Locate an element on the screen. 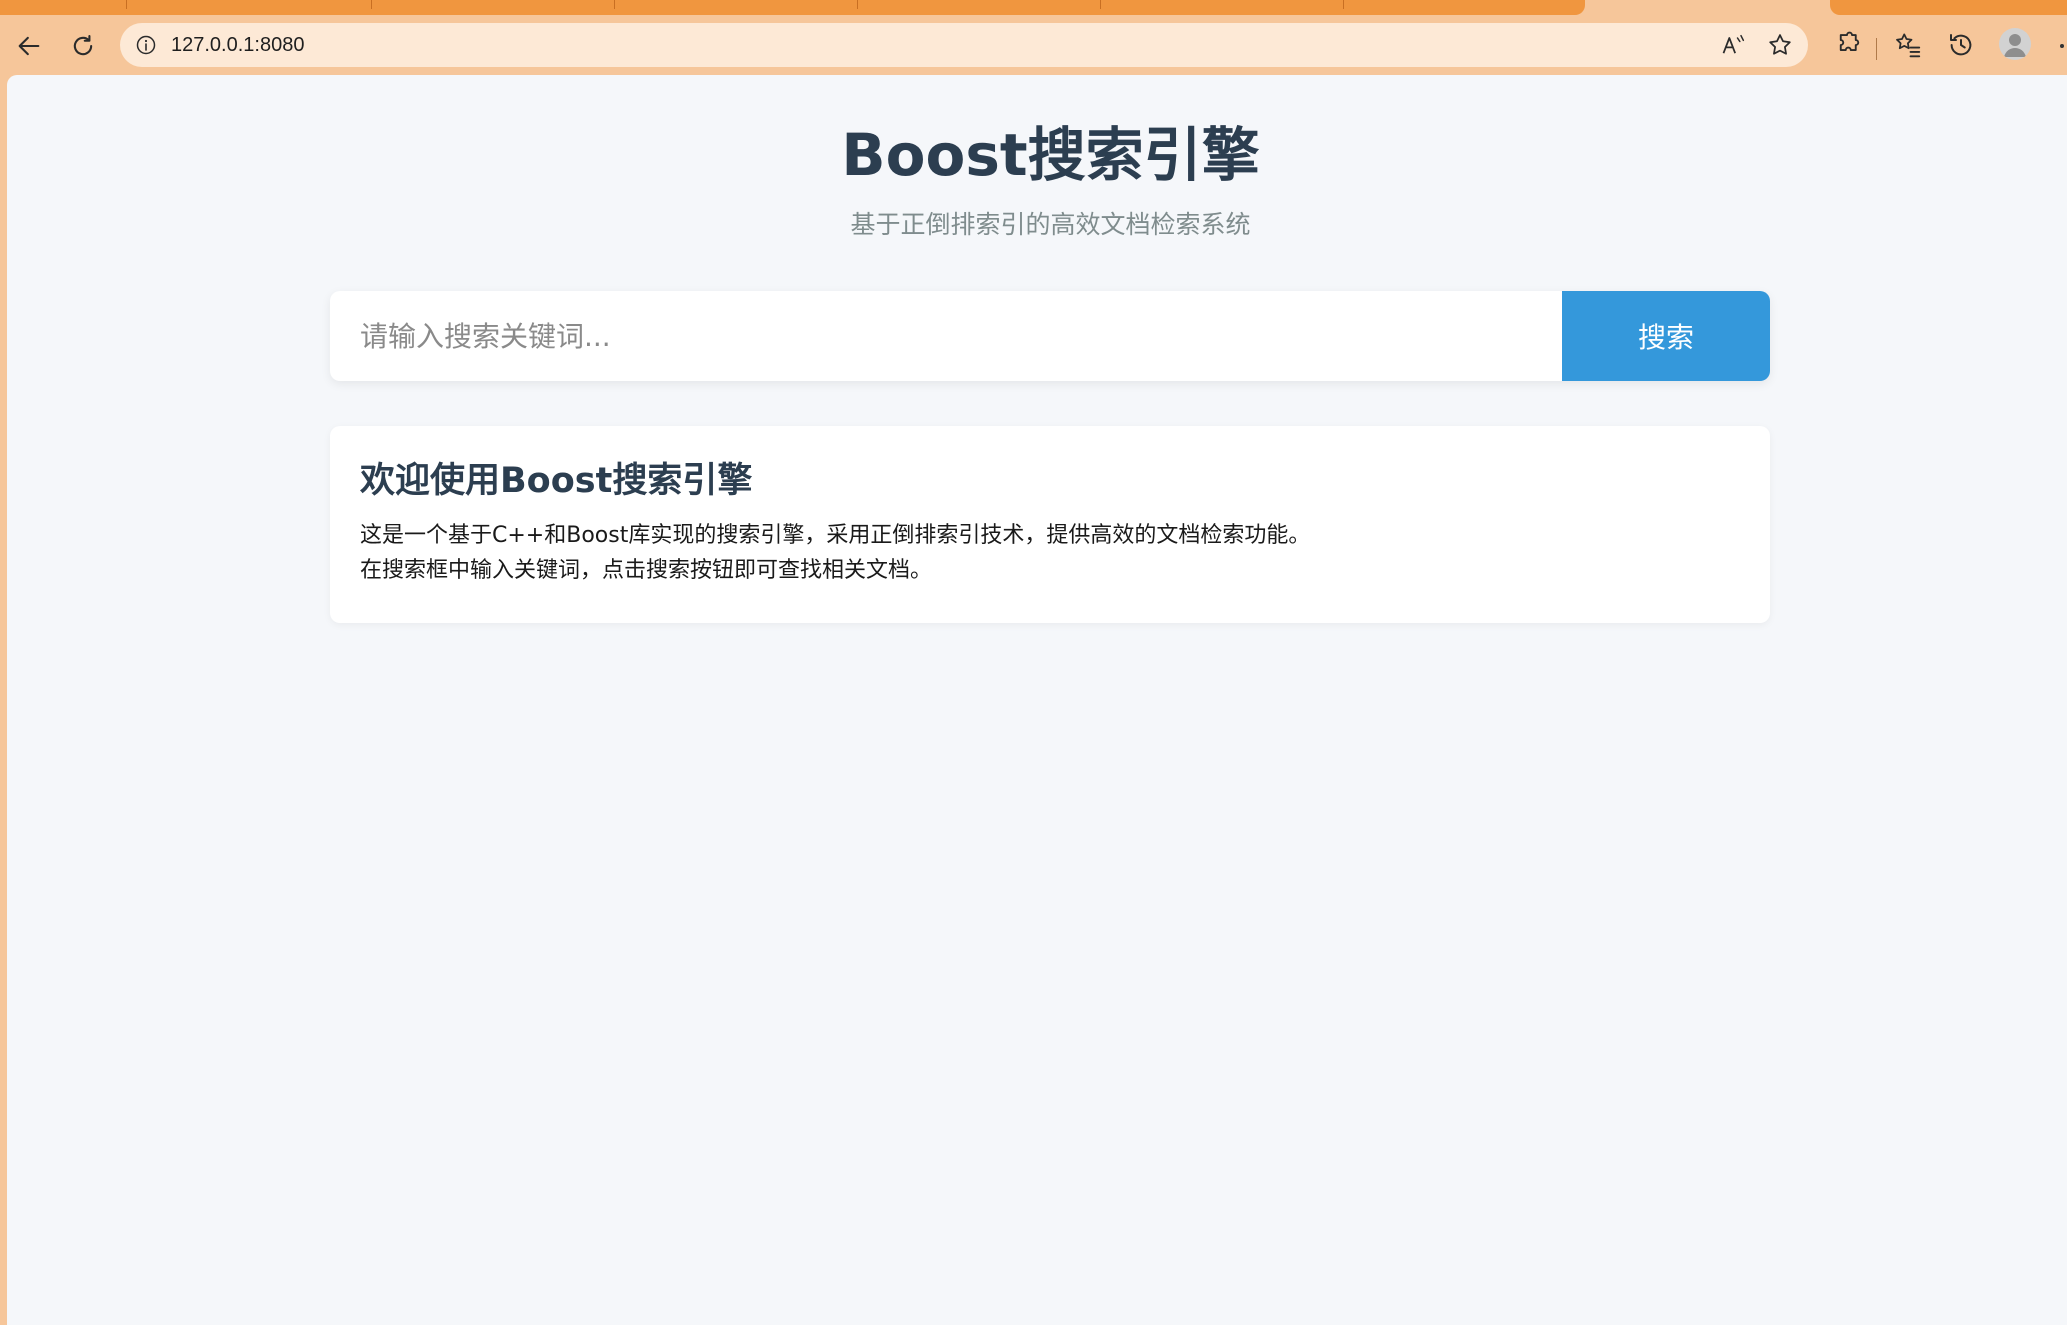 The image size is (2067, 1325). toolbar-divider is located at coordinates (1876, 49).